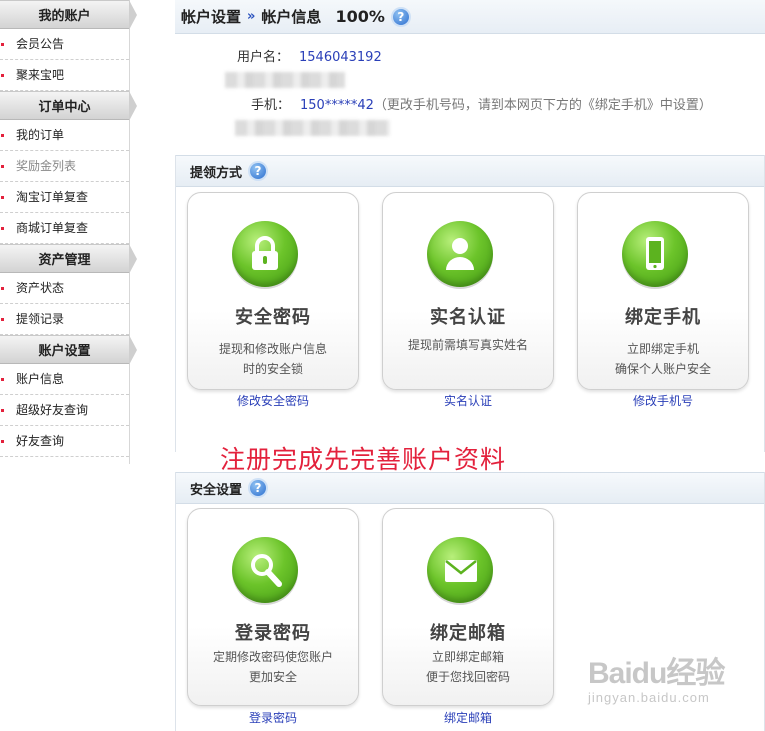 The image size is (765, 731). I want to click on bind-email-link: 绑定邮箱, so click(468, 717).